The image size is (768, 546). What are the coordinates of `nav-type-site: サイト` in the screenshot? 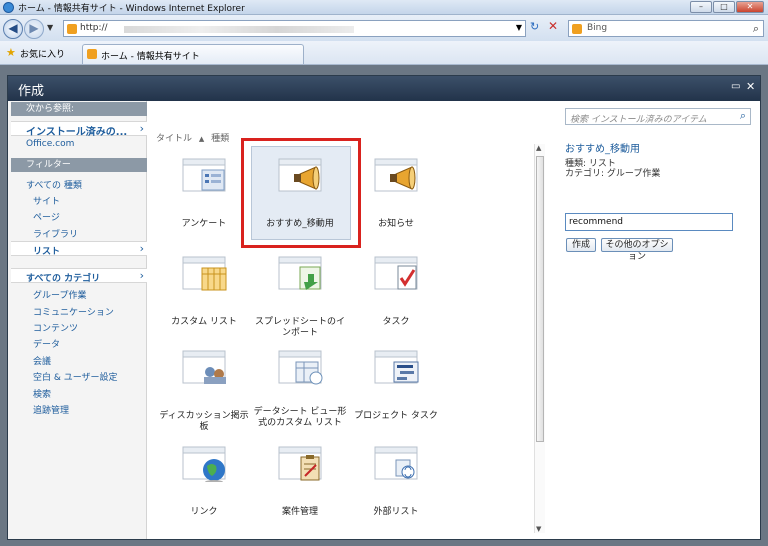 It's located at (46, 200).